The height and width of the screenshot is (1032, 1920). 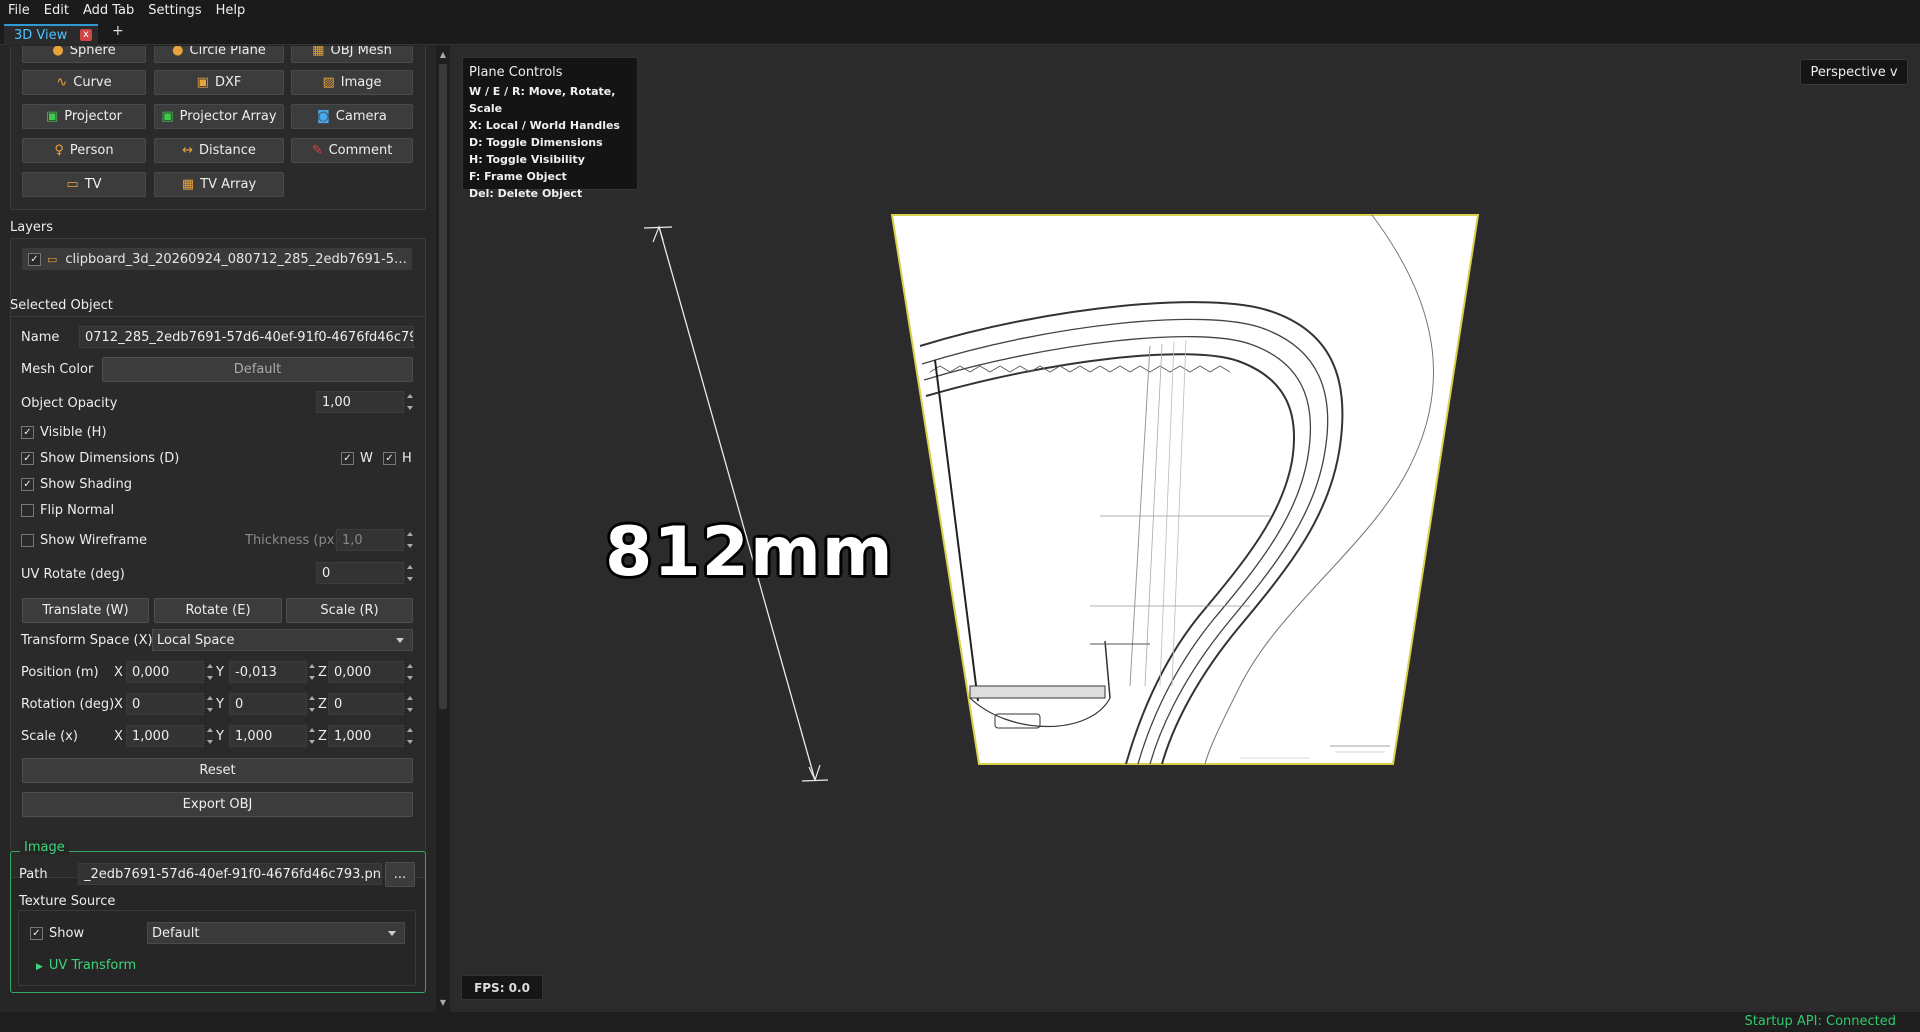 I want to click on scale-x-input: 1,000, so click(x=165, y=736).